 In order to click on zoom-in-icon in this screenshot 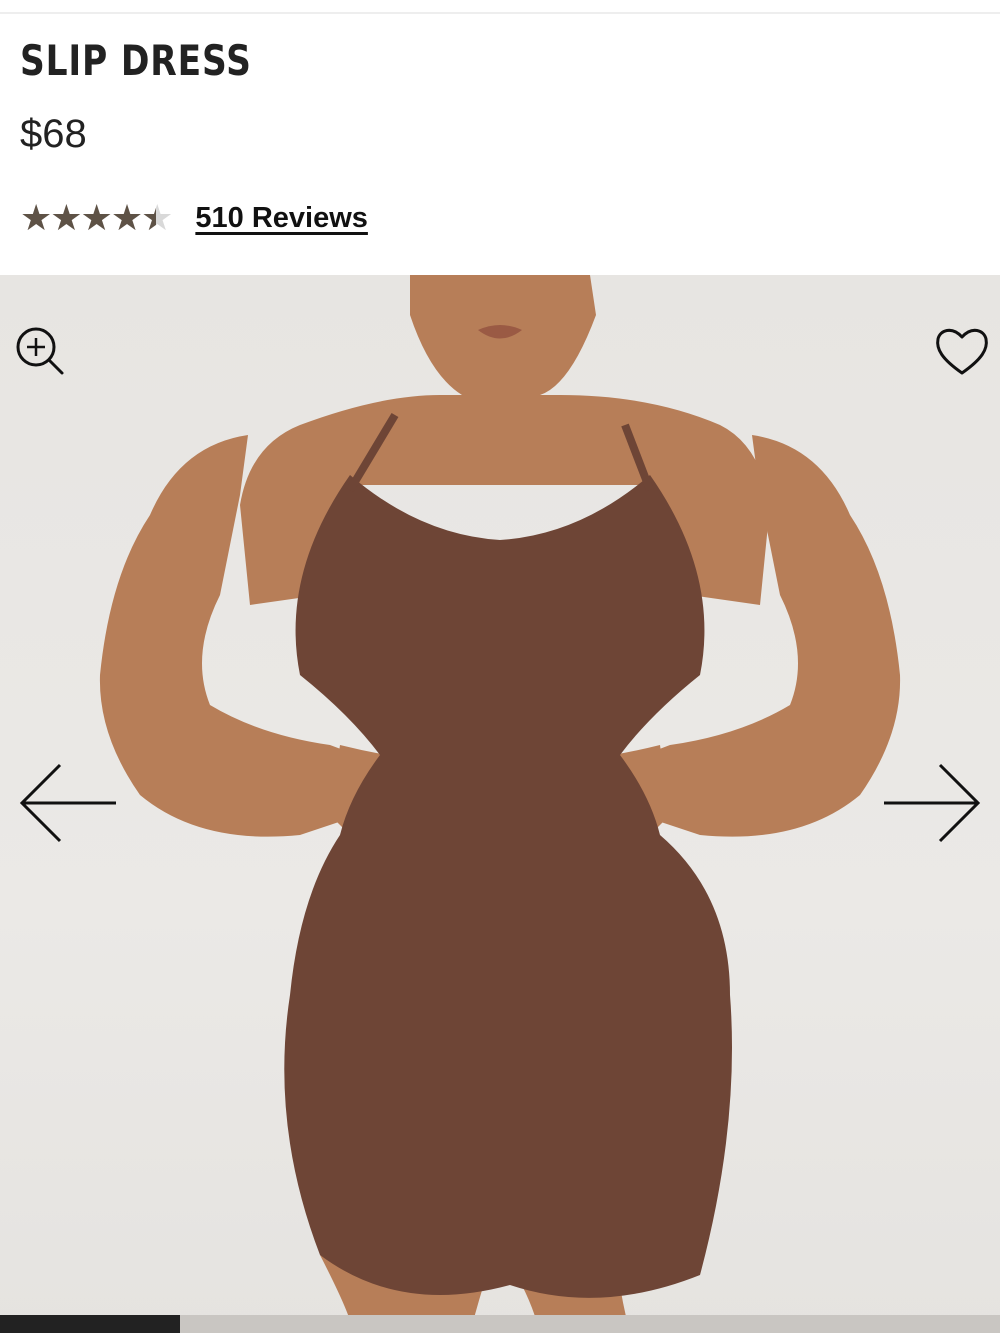, I will do `click(40, 351)`.